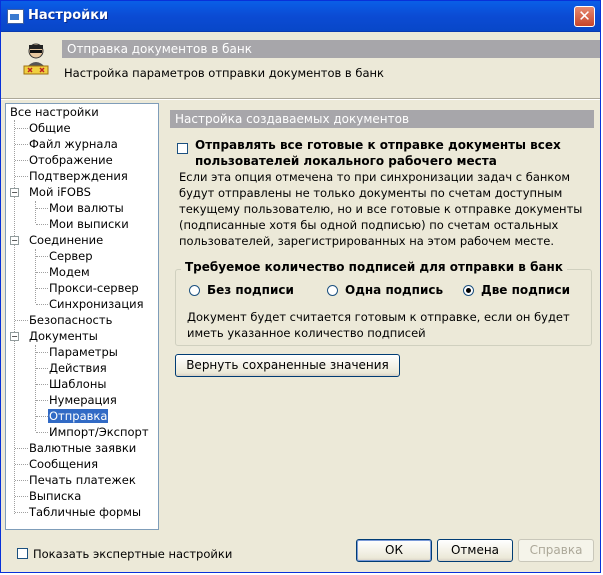  I want to click on tree-item-documents: Документы, so click(63, 336).